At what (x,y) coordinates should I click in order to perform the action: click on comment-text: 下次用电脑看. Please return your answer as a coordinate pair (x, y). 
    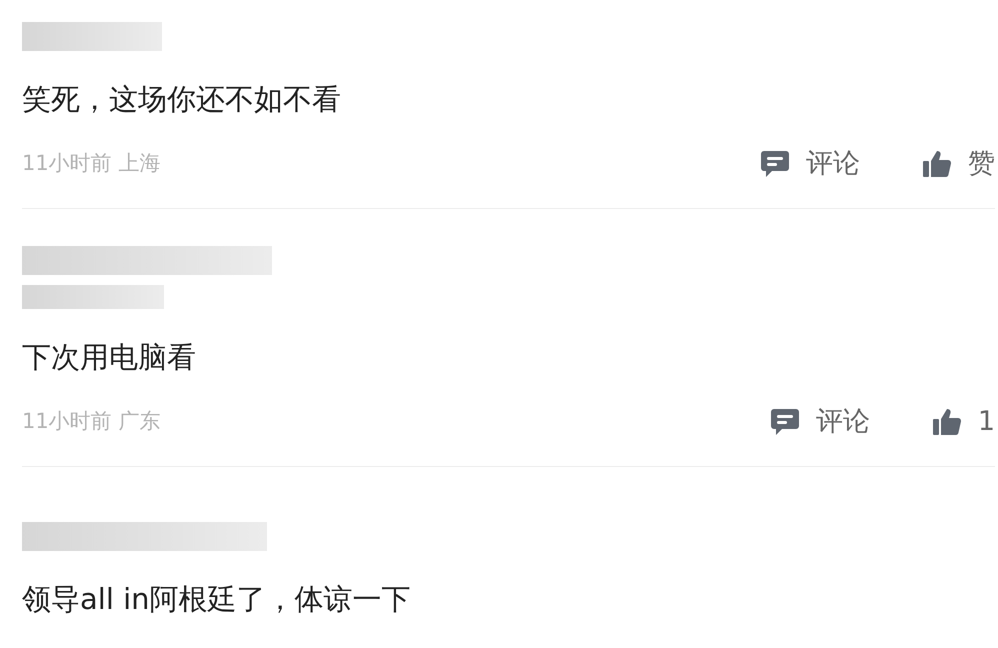
    Looking at the image, I should click on (109, 357).